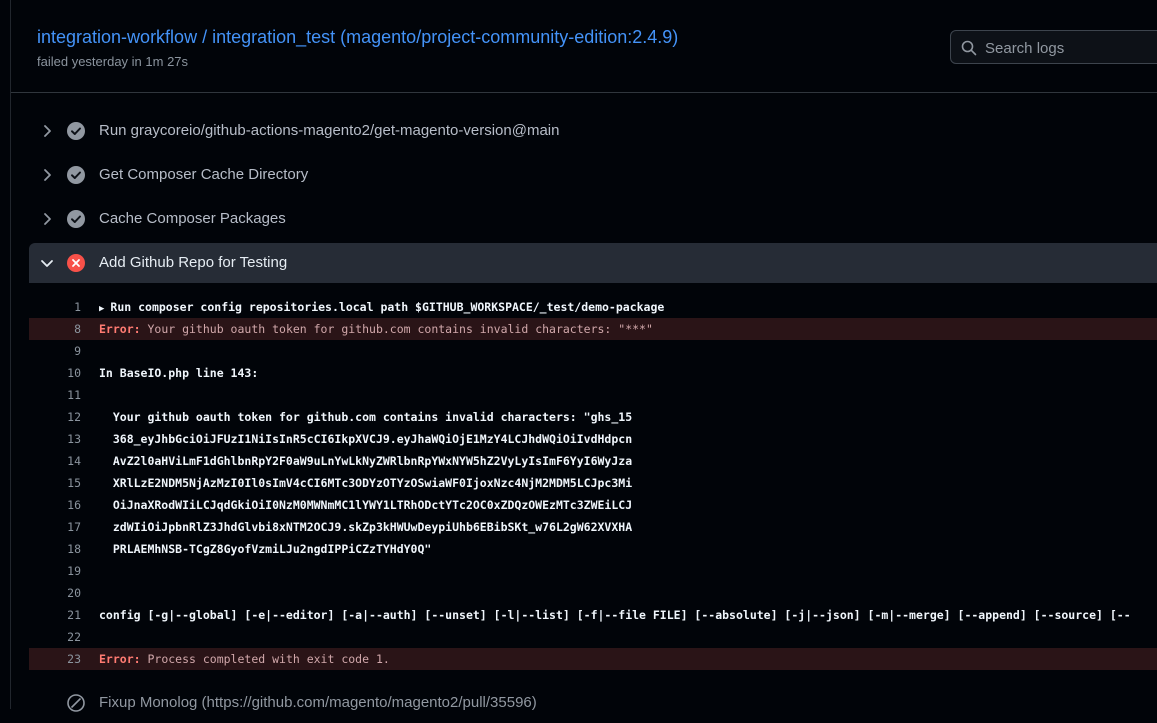  I want to click on step-get-composer-cache-directory: Get Composer Cache Directory, so click(593, 175).